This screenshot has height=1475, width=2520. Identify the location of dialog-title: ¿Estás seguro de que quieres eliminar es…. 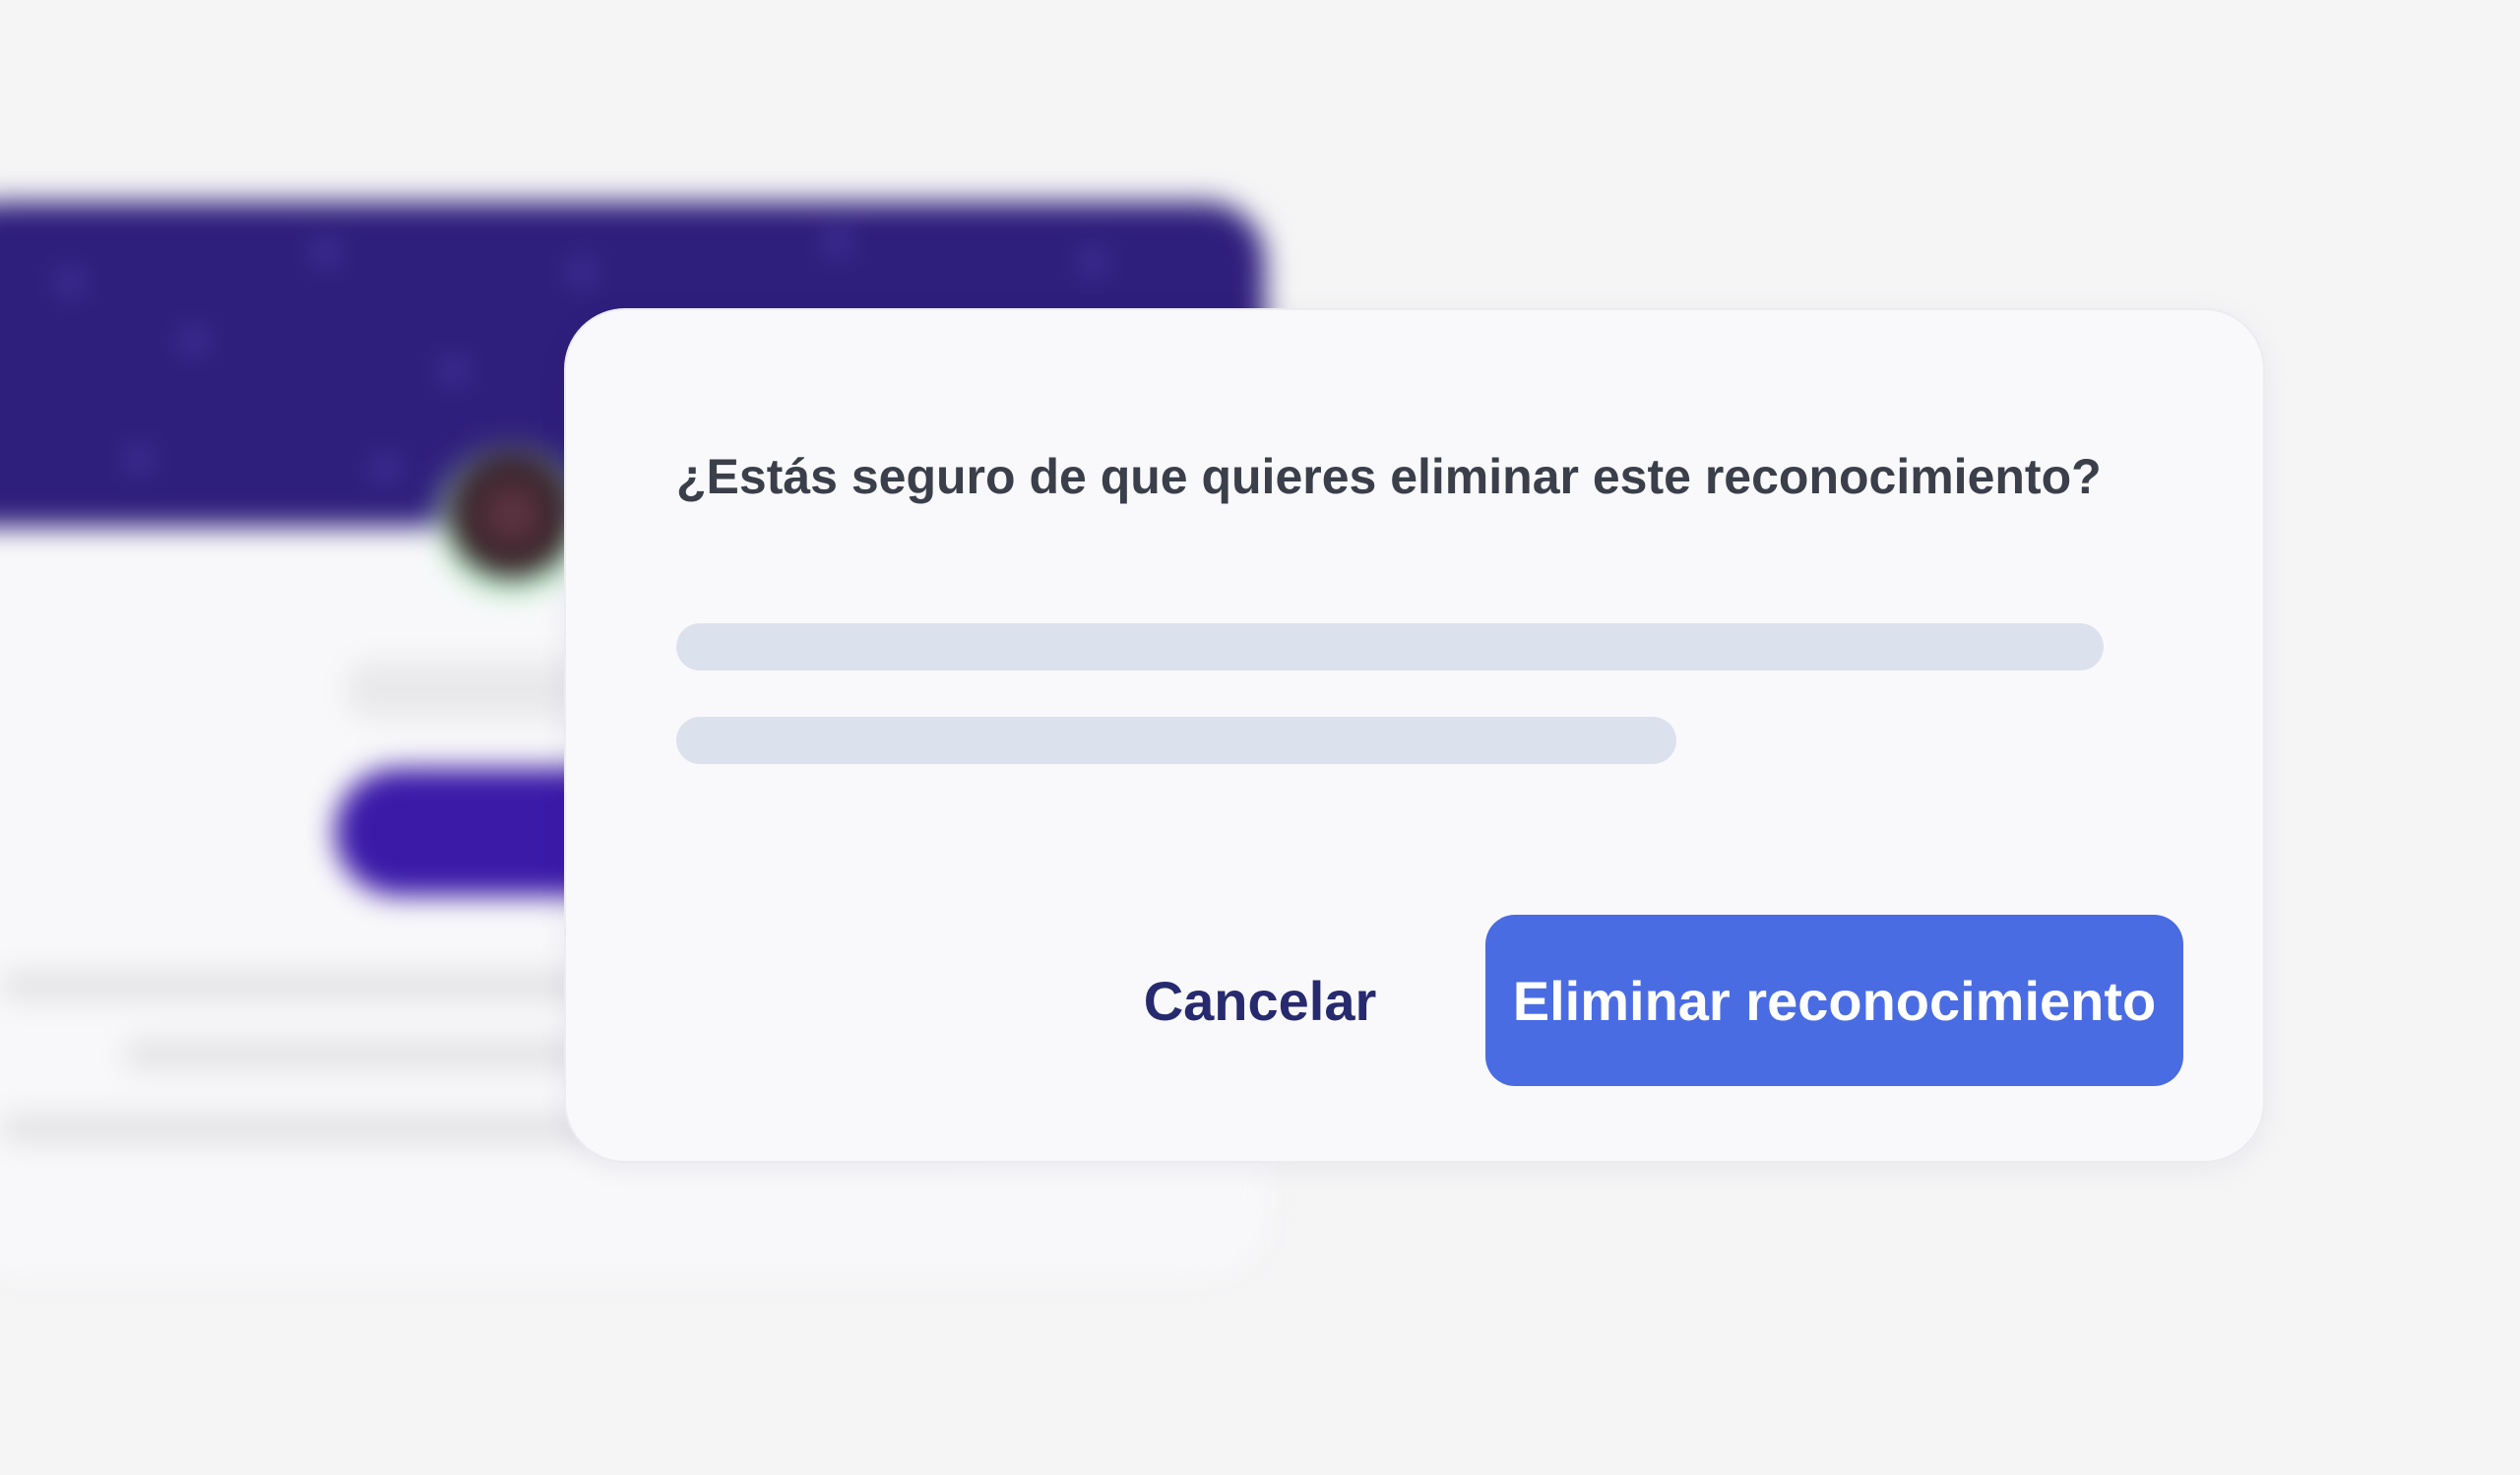
(1389, 476).